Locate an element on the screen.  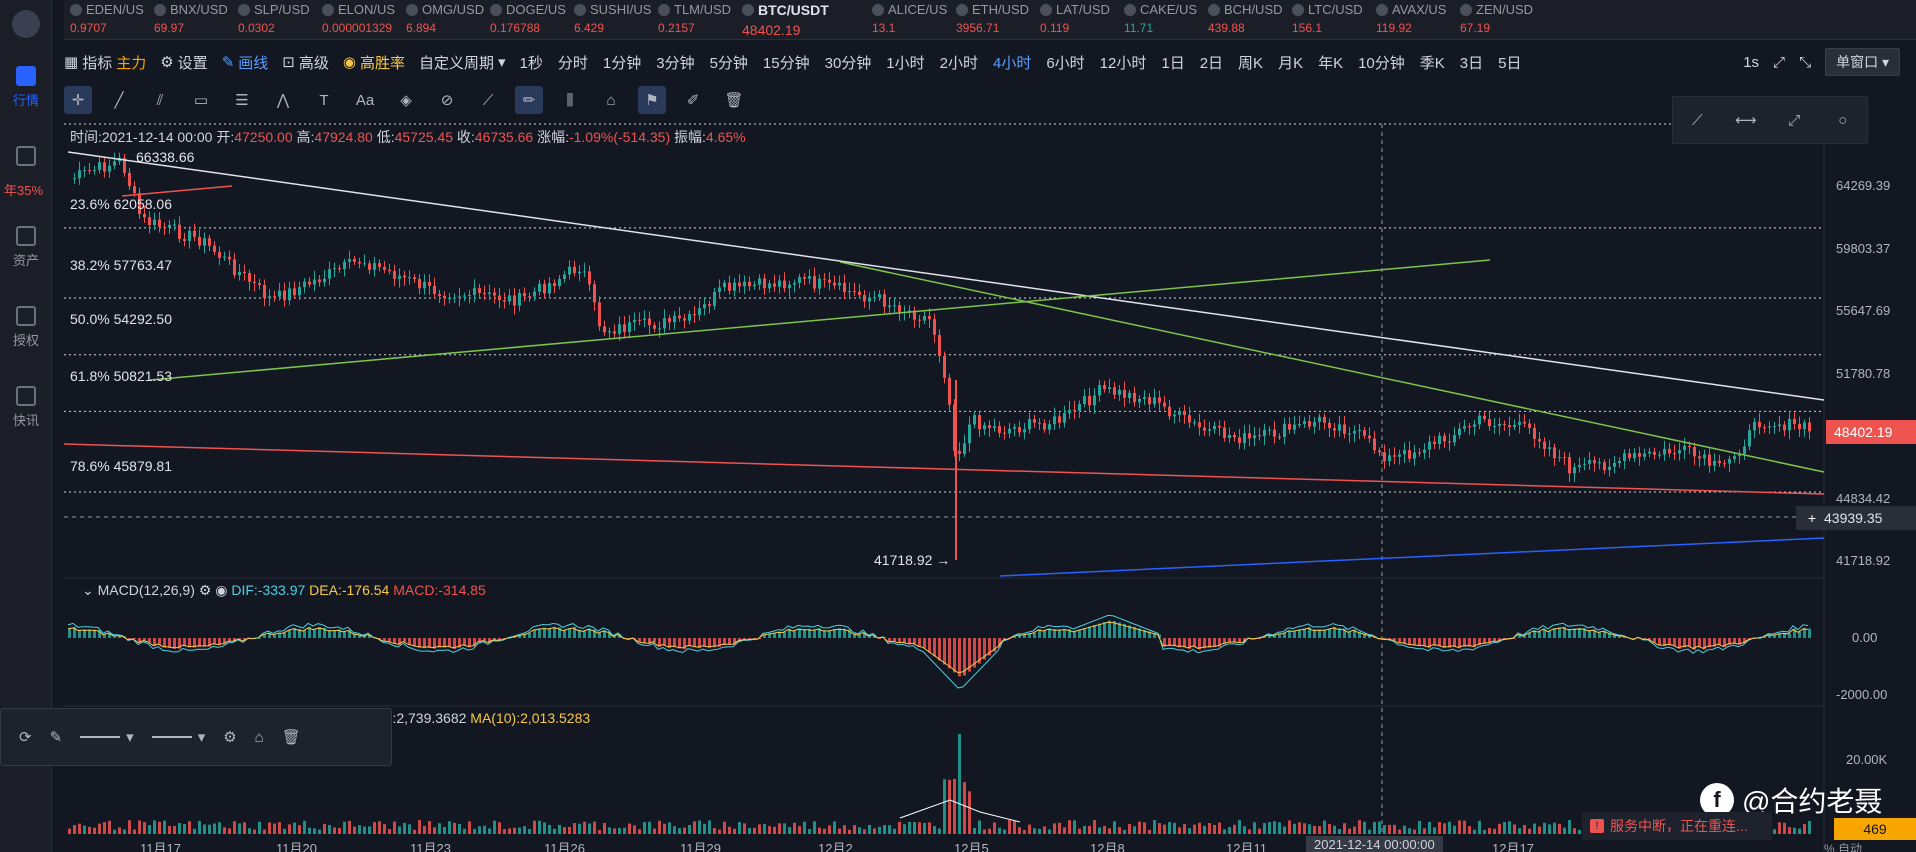
ticker-item: CAKE/US 11.71 is located at coordinates (1160, 19).